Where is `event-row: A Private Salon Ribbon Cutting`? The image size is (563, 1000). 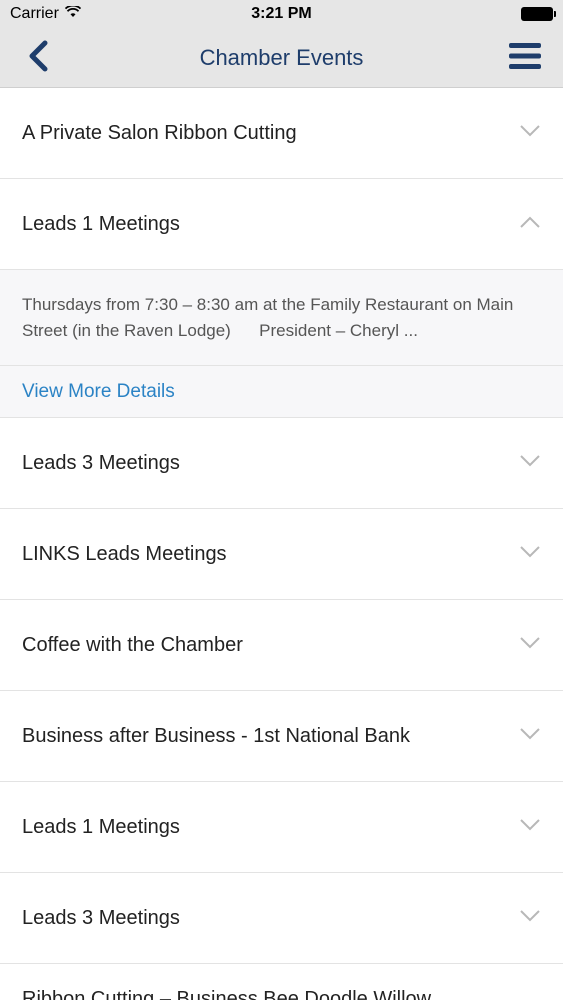
event-row: A Private Salon Ribbon Cutting is located at coordinates (281, 133).